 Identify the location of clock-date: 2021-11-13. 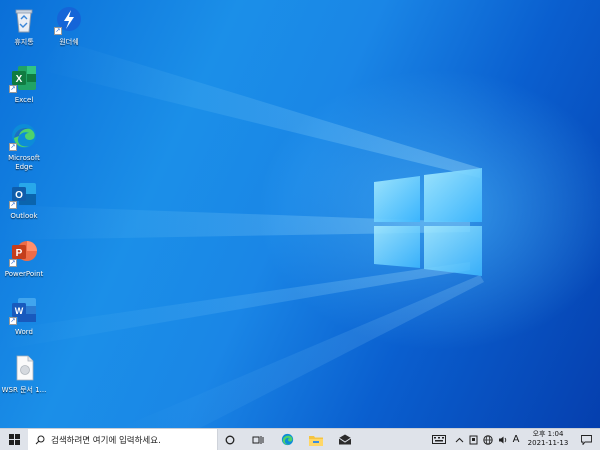
(548, 443).